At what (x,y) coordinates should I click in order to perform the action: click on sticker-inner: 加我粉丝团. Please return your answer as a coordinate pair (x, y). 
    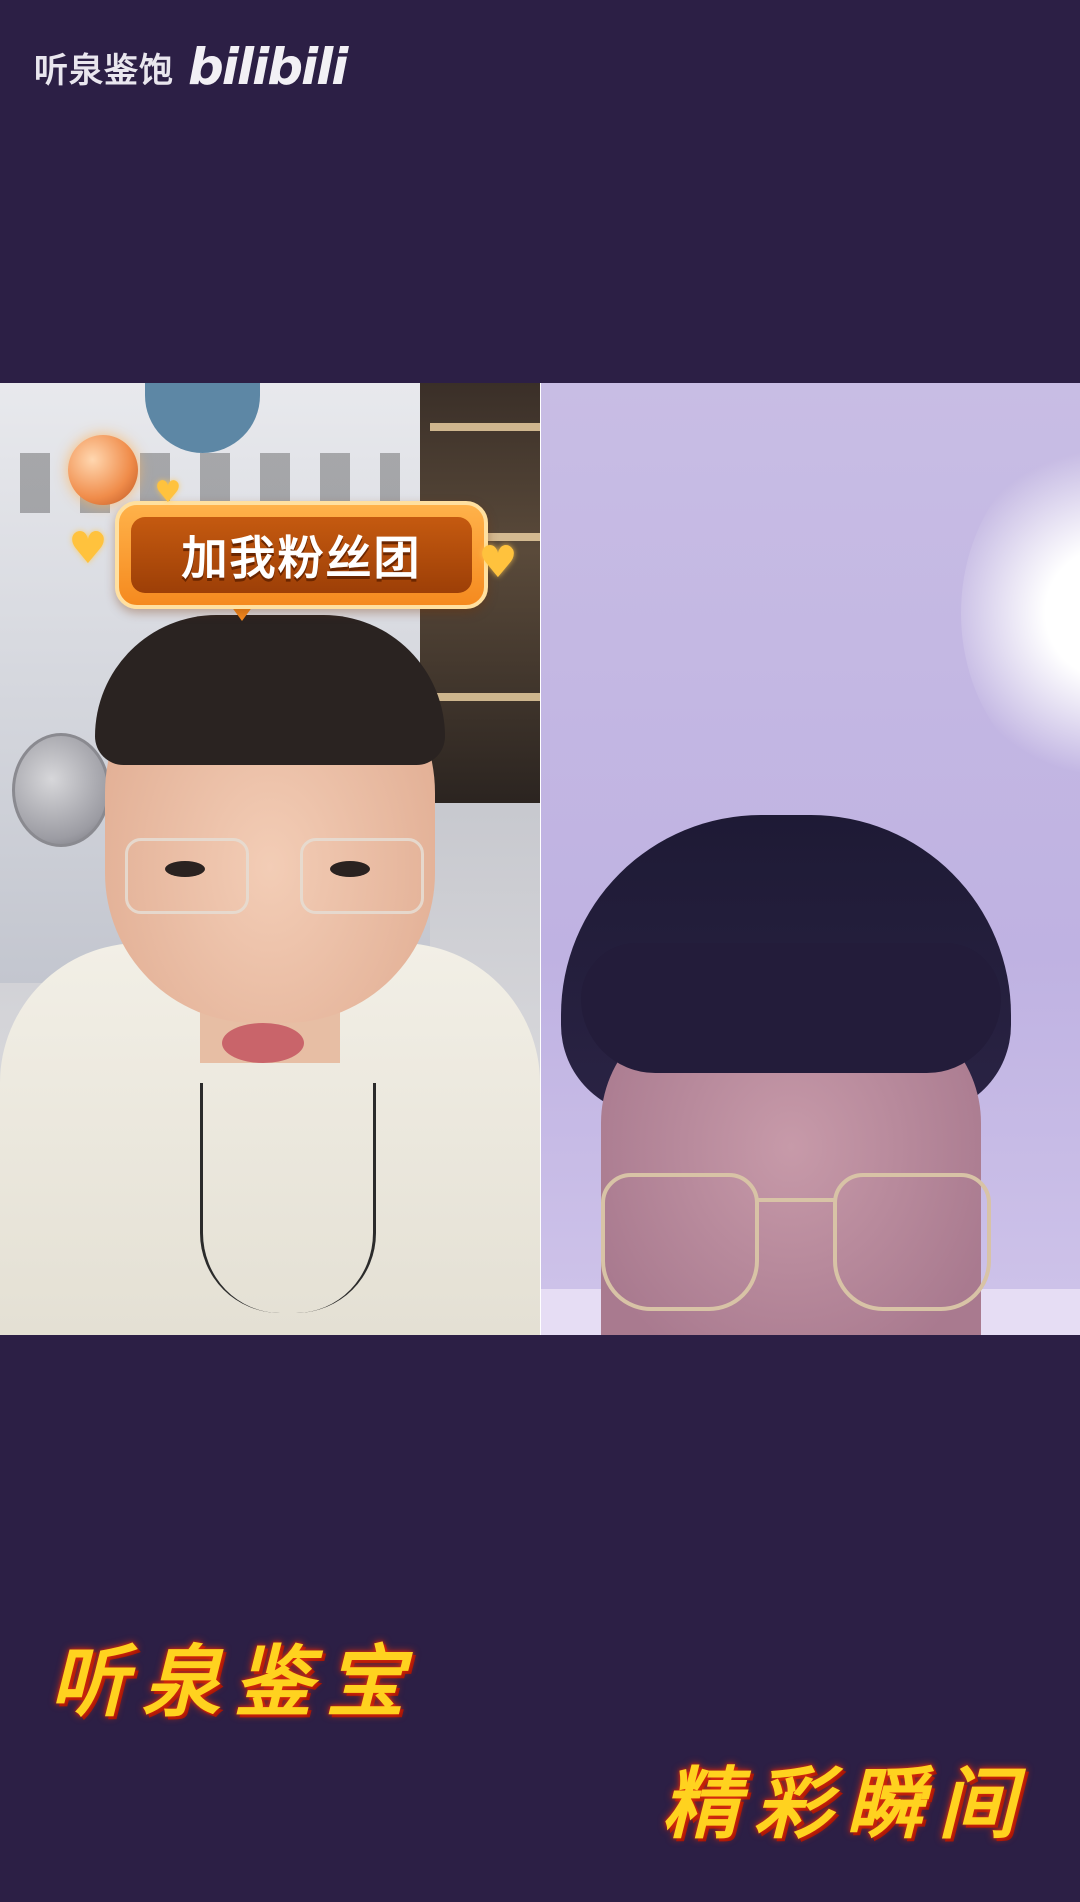
    Looking at the image, I should click on (301, 555).